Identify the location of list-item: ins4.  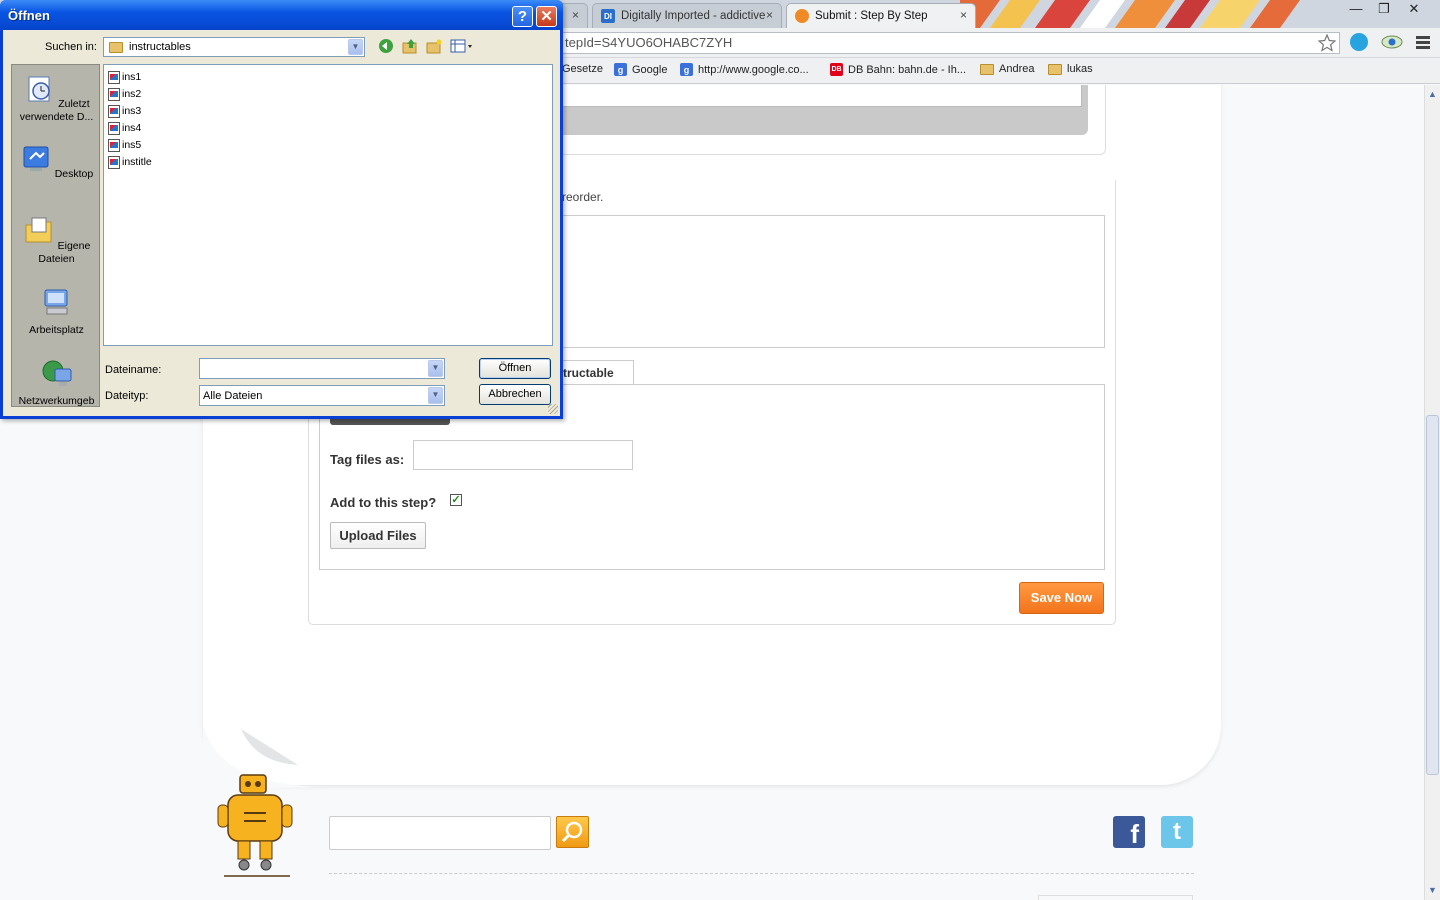
(124, 128).